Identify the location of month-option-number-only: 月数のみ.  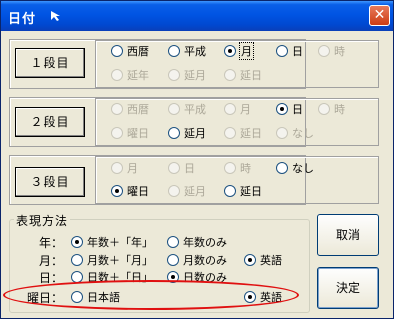
(197, 260).